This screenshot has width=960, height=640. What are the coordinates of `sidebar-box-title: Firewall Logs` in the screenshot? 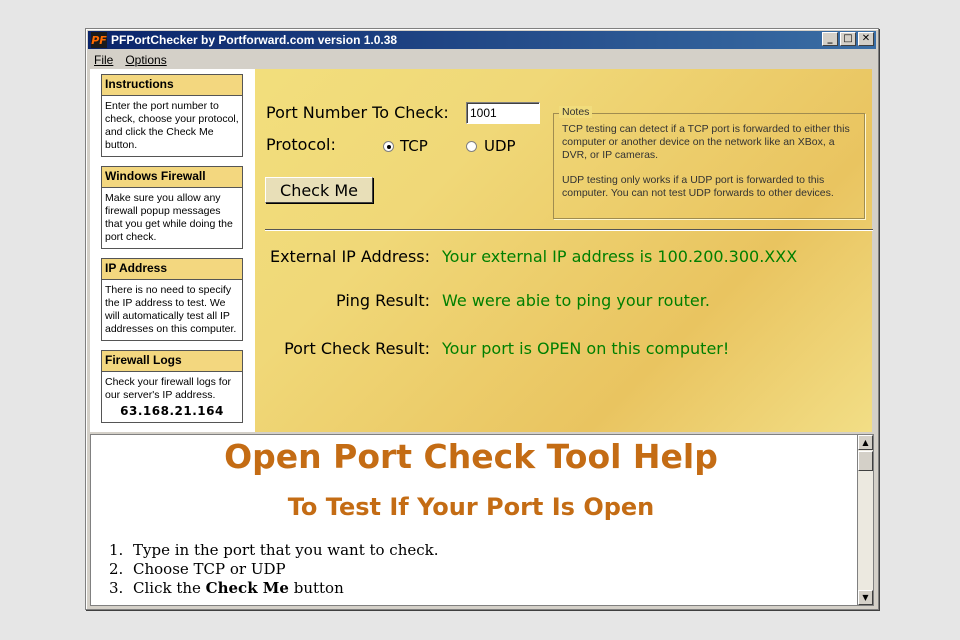 It's located at (172, 361).